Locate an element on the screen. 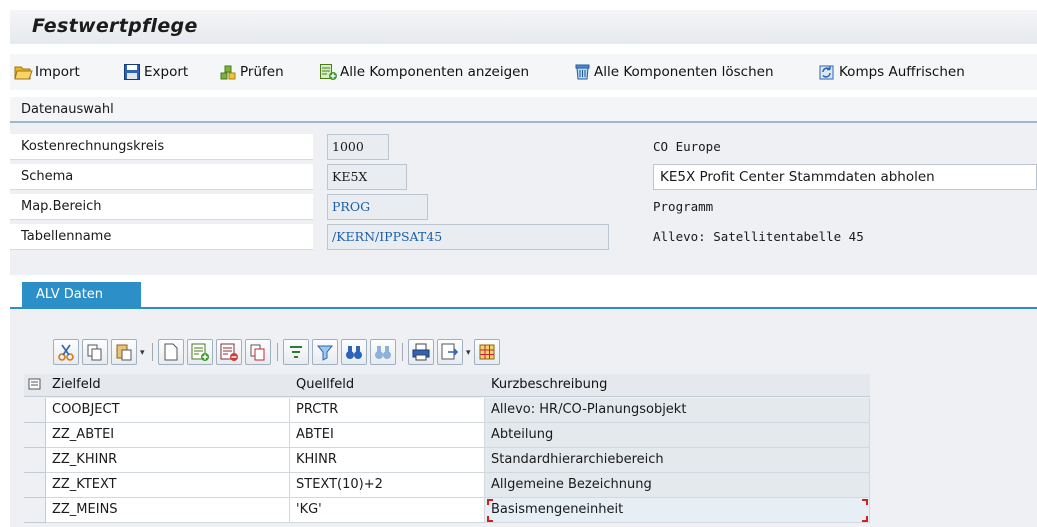 This screenshot has height=527, width=1037. find-next-button is located at coordinates (383, 352).